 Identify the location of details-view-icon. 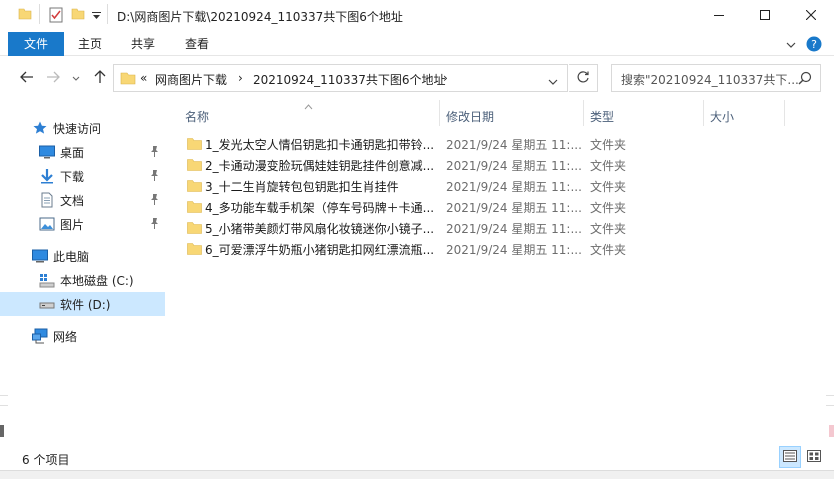
(790, 457).